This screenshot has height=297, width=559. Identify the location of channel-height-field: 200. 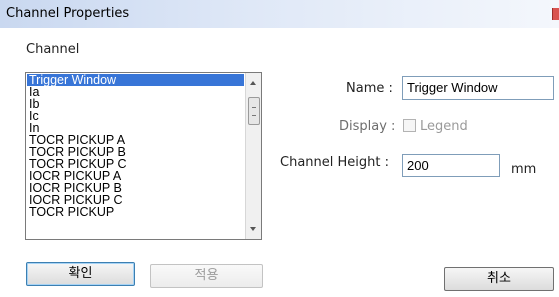
(451, 165).